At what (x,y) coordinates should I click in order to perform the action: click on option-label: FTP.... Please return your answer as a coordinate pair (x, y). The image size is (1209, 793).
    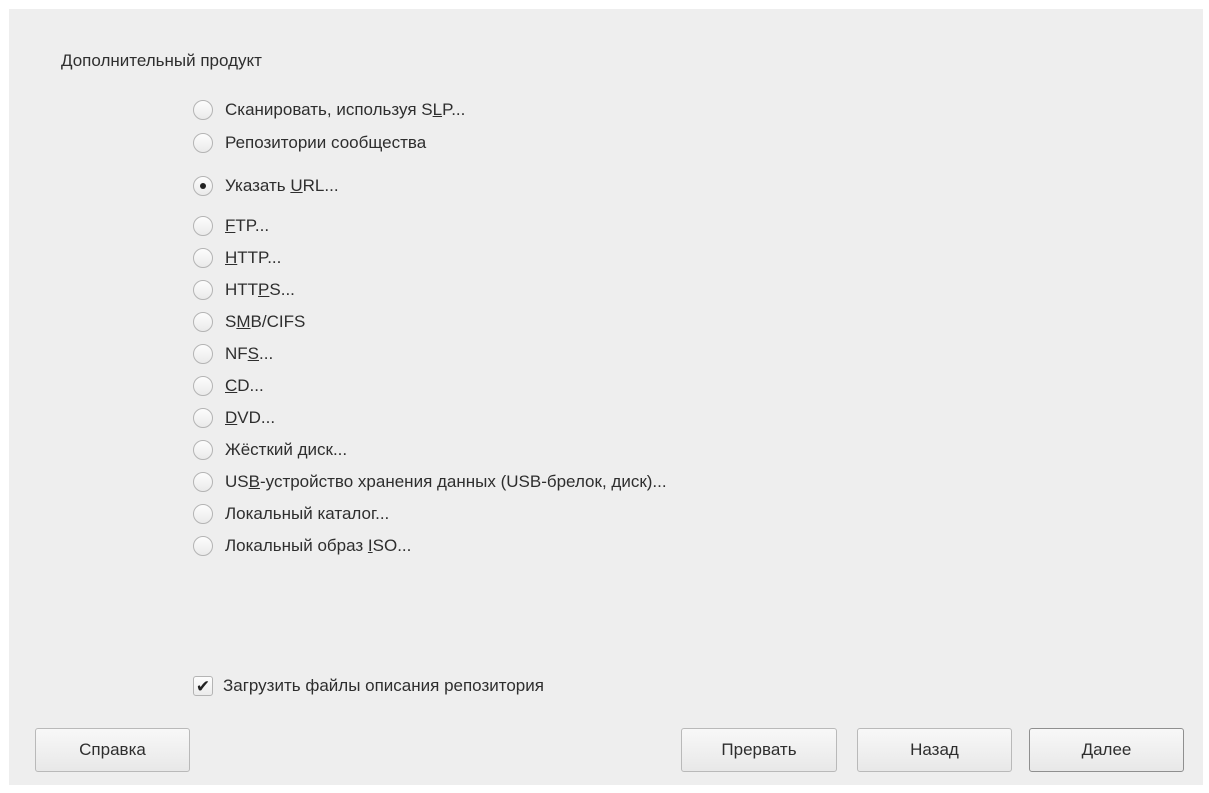
    Looking at the image, I should click on (247, 225).